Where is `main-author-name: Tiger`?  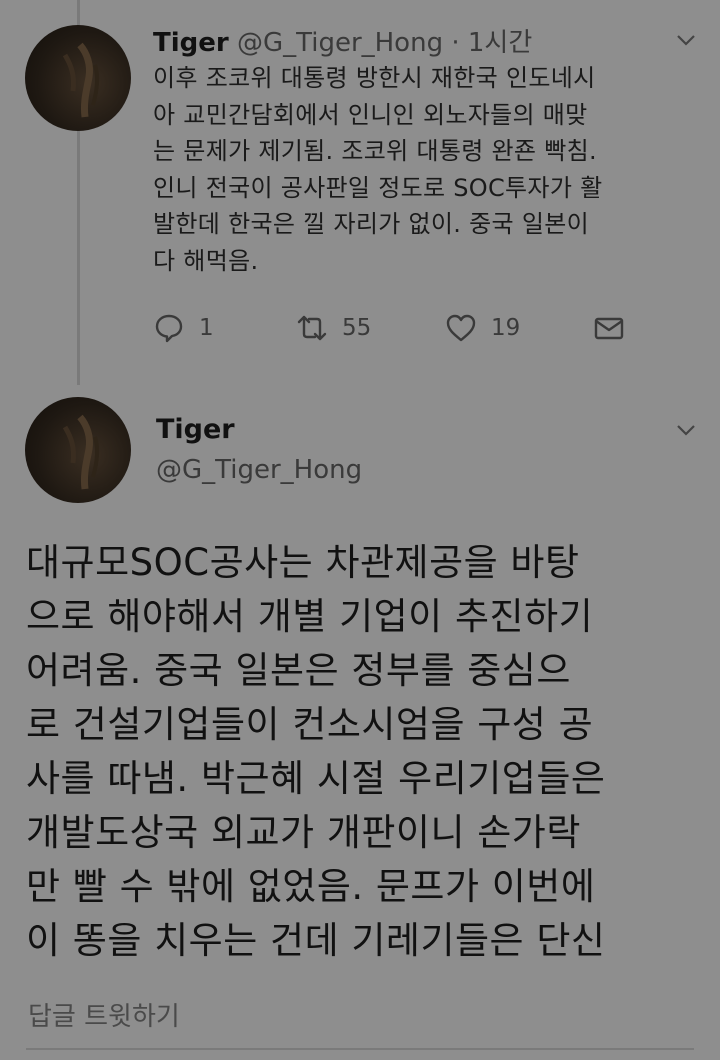
main-author-name: Tiger is located at coordinates (195, 429).